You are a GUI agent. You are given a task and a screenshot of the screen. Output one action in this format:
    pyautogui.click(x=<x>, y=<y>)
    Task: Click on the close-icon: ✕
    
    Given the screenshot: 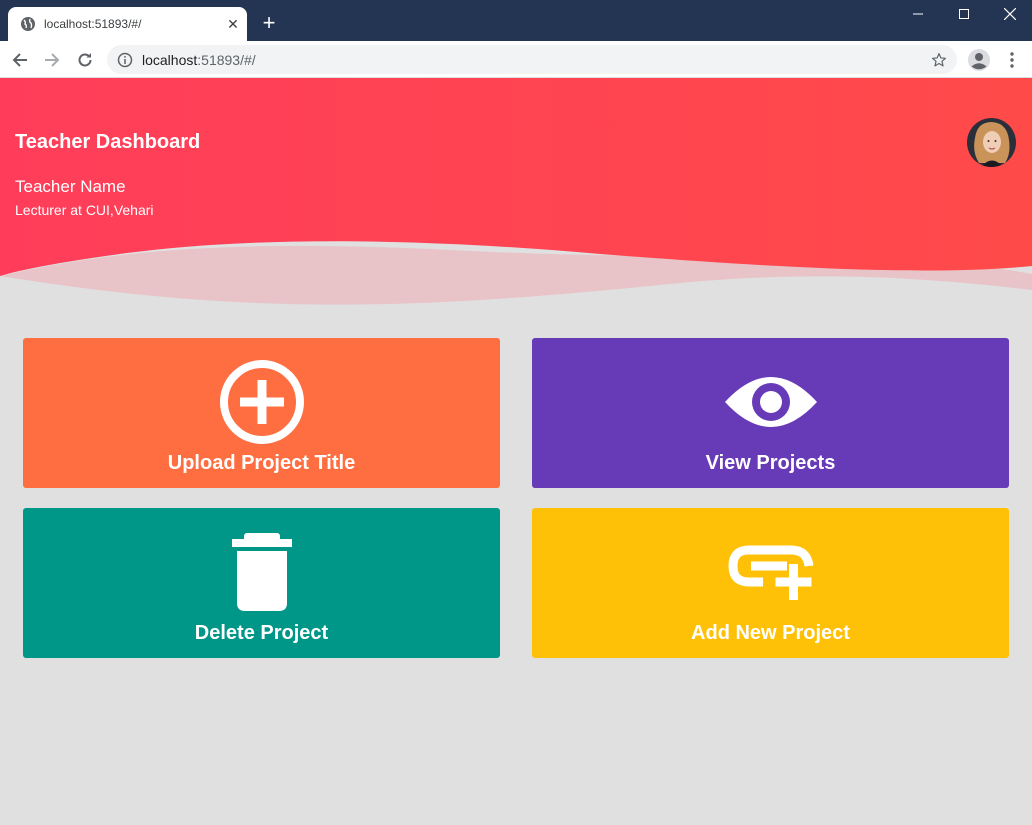 What is the action you would take?
    pyautogui.click(x=233, y=24)
    